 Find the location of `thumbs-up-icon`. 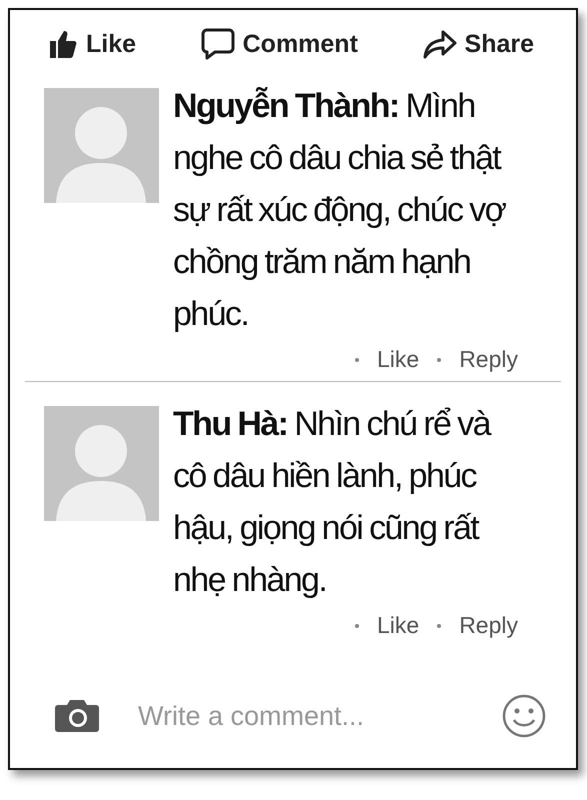

thumbs-up-icon is located at coordinates (63, 44).